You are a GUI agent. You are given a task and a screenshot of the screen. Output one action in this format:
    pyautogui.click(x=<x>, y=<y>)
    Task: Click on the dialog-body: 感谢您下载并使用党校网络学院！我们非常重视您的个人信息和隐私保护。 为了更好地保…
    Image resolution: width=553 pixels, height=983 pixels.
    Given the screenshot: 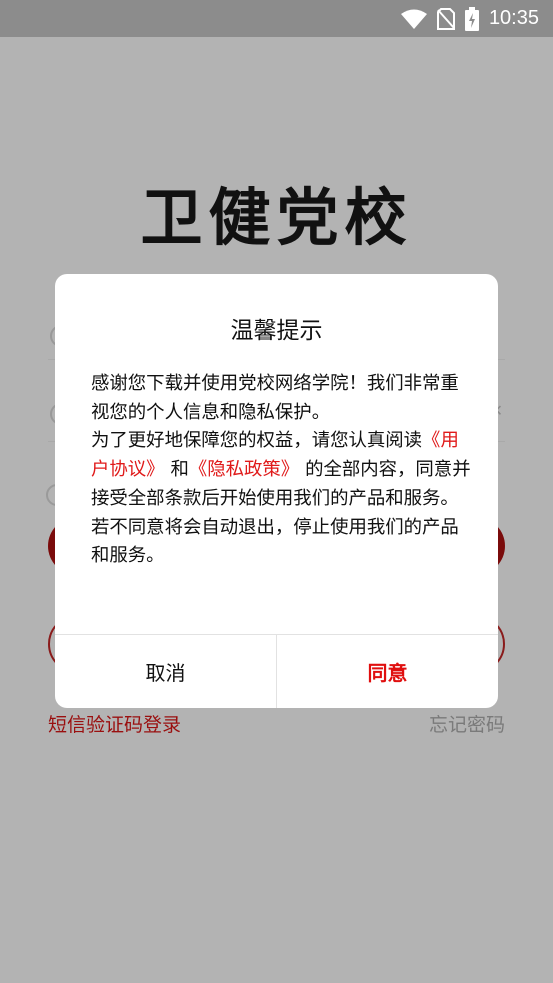 What is the action you would take?
    pyautogui.click(x=281, y=470)
    